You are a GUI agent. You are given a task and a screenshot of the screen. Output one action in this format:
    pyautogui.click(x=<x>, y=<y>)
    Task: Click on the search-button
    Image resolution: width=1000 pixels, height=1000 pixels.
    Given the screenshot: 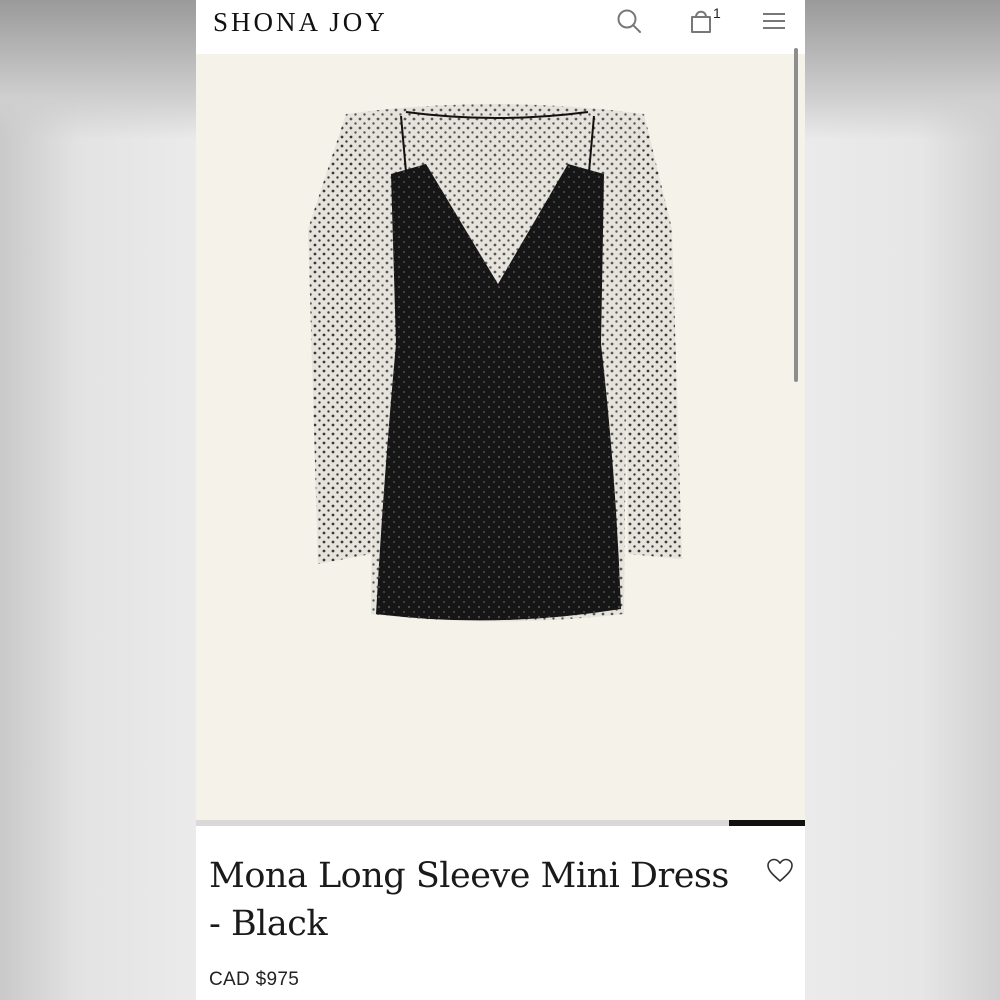 What is the action you would take?
    pyautogui.click(x=629, y=21)
    